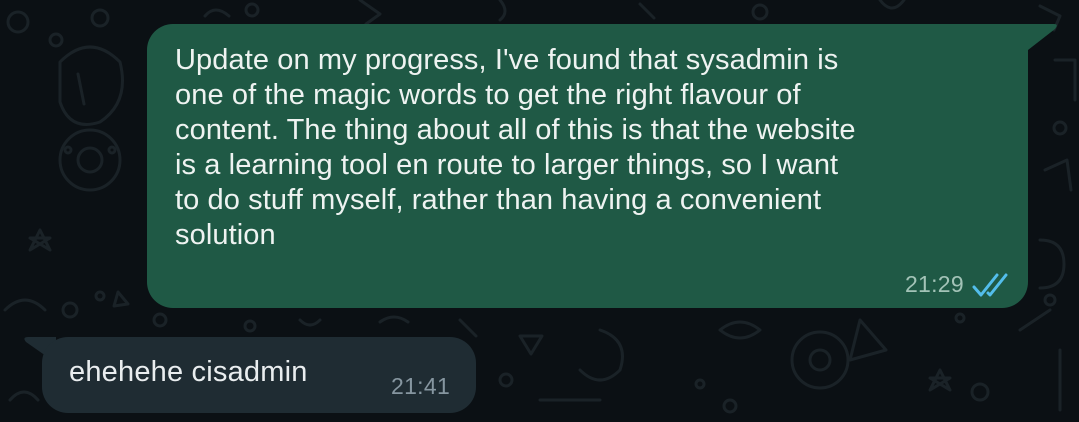 This screenshot has width=1079, height=422. What do you see at coordinates (421, 386) in the screenshot?
I see `incoming-message-time: 21:41` at bounding box center [421, 386].